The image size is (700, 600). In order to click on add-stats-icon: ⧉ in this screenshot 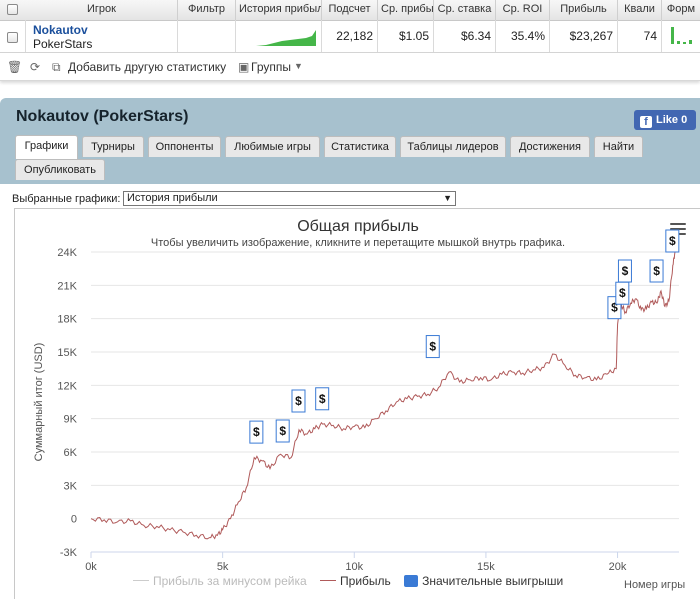, I will do `click(56, 67)`.